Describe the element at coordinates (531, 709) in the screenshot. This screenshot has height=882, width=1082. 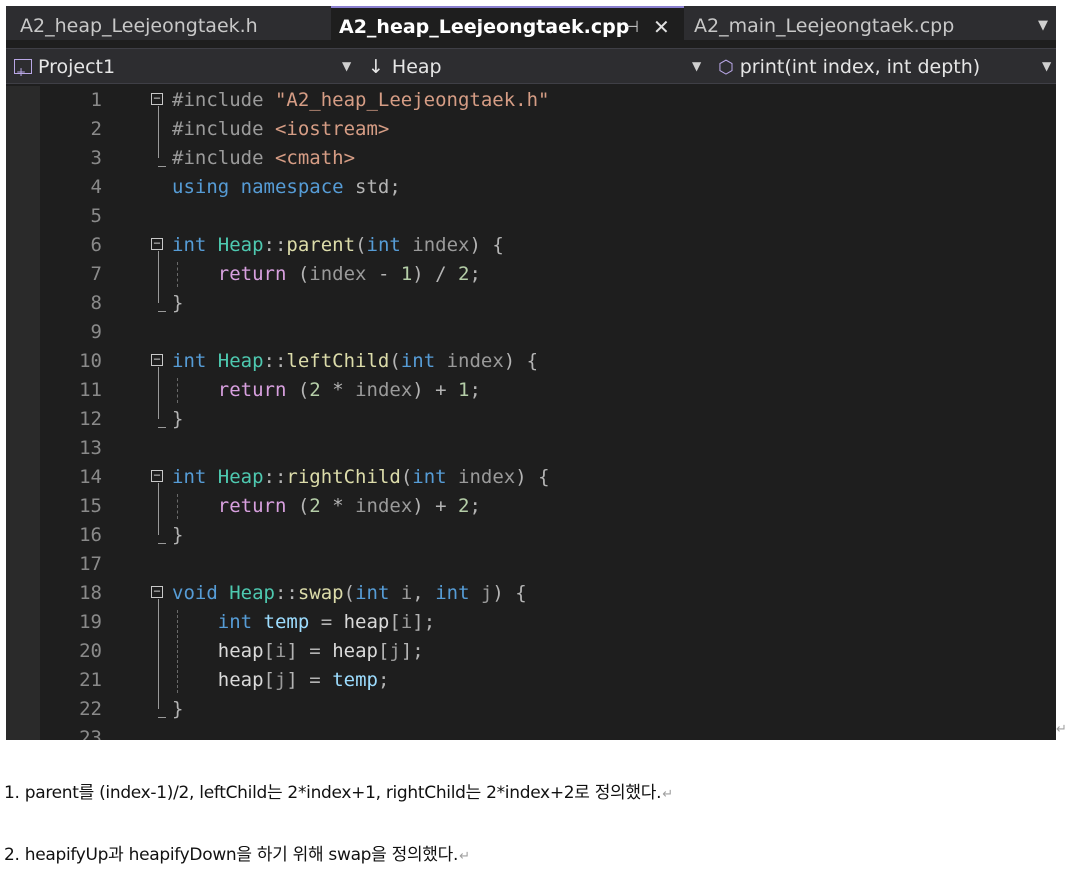
I see `code-line: 22}` at that location.